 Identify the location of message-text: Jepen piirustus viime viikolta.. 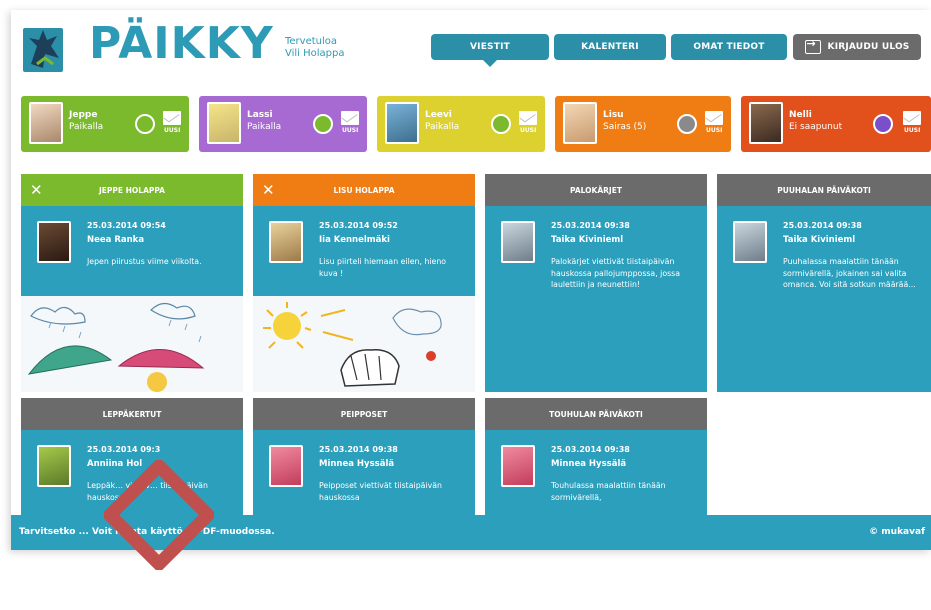
(144, 261).